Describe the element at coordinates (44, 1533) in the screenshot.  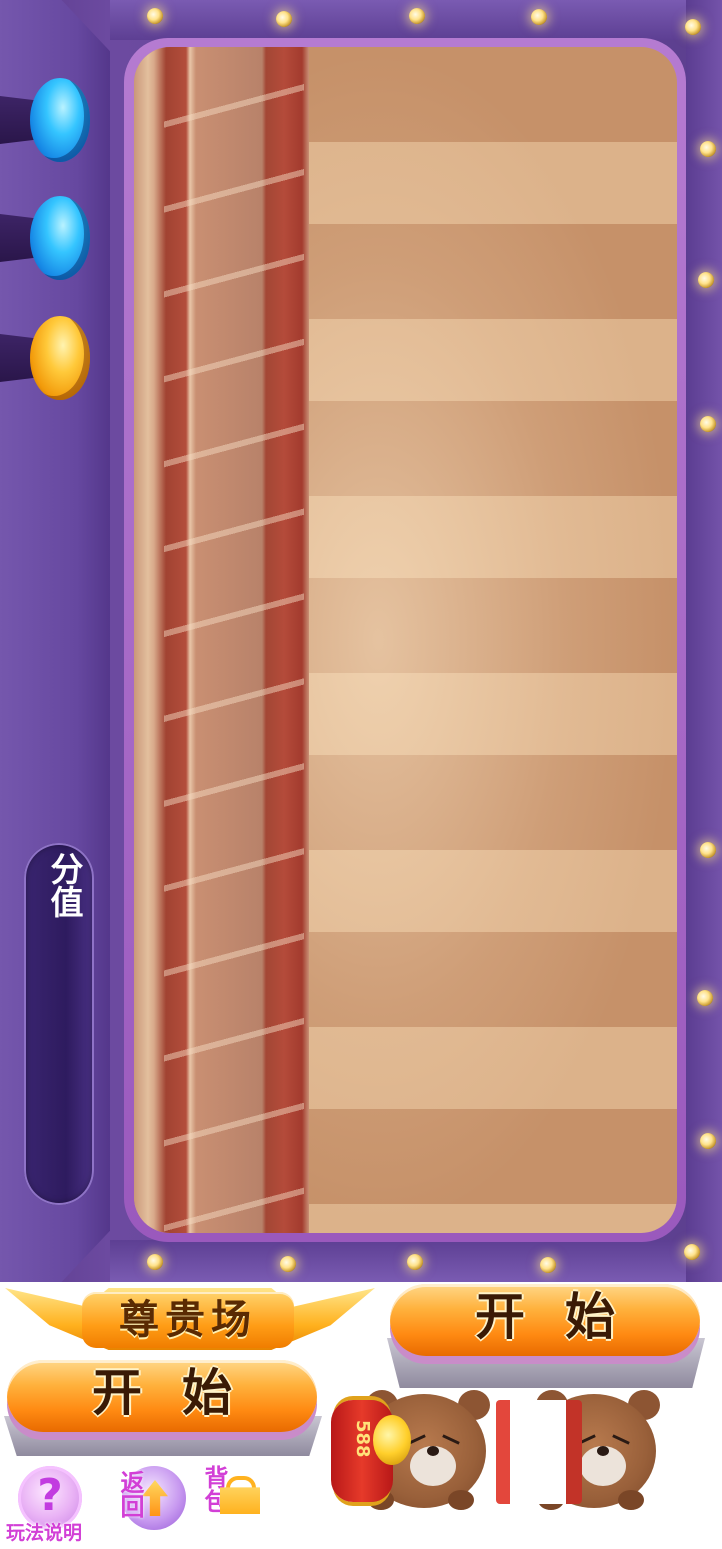
I see `help-label: 玩法说明` at that location.